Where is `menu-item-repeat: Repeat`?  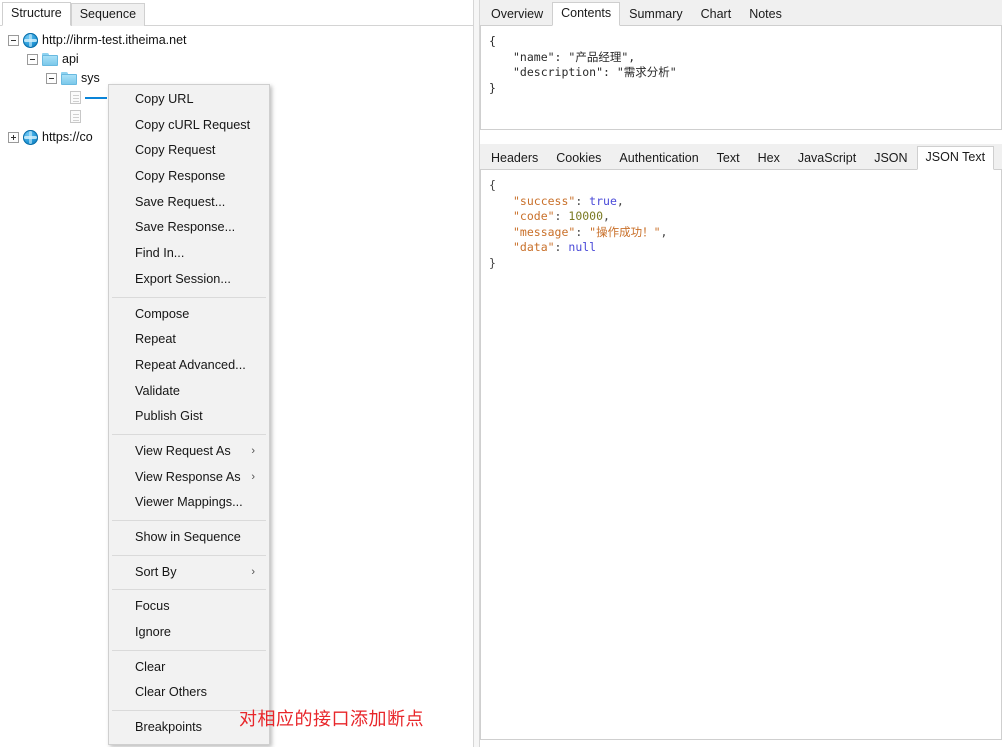
menu-item-repeat: Repeat is located at coordinates (189, 340).